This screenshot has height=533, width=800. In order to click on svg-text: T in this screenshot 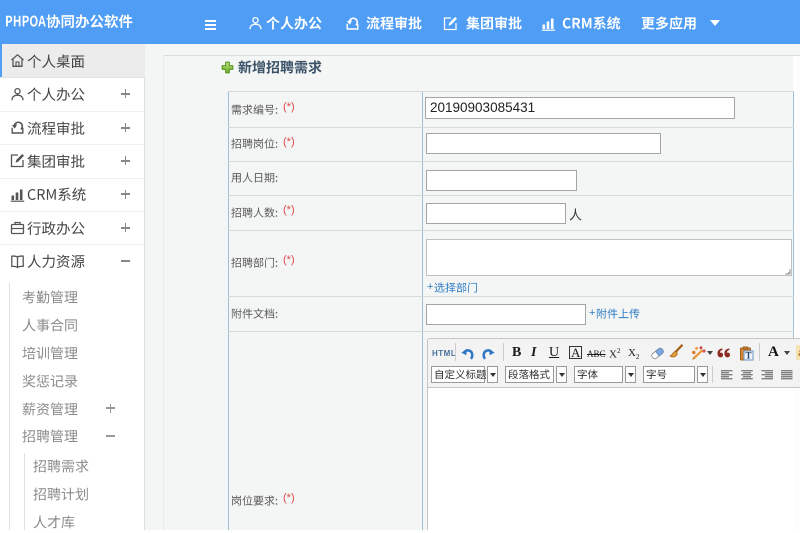, I will do `click(748, 356)`.